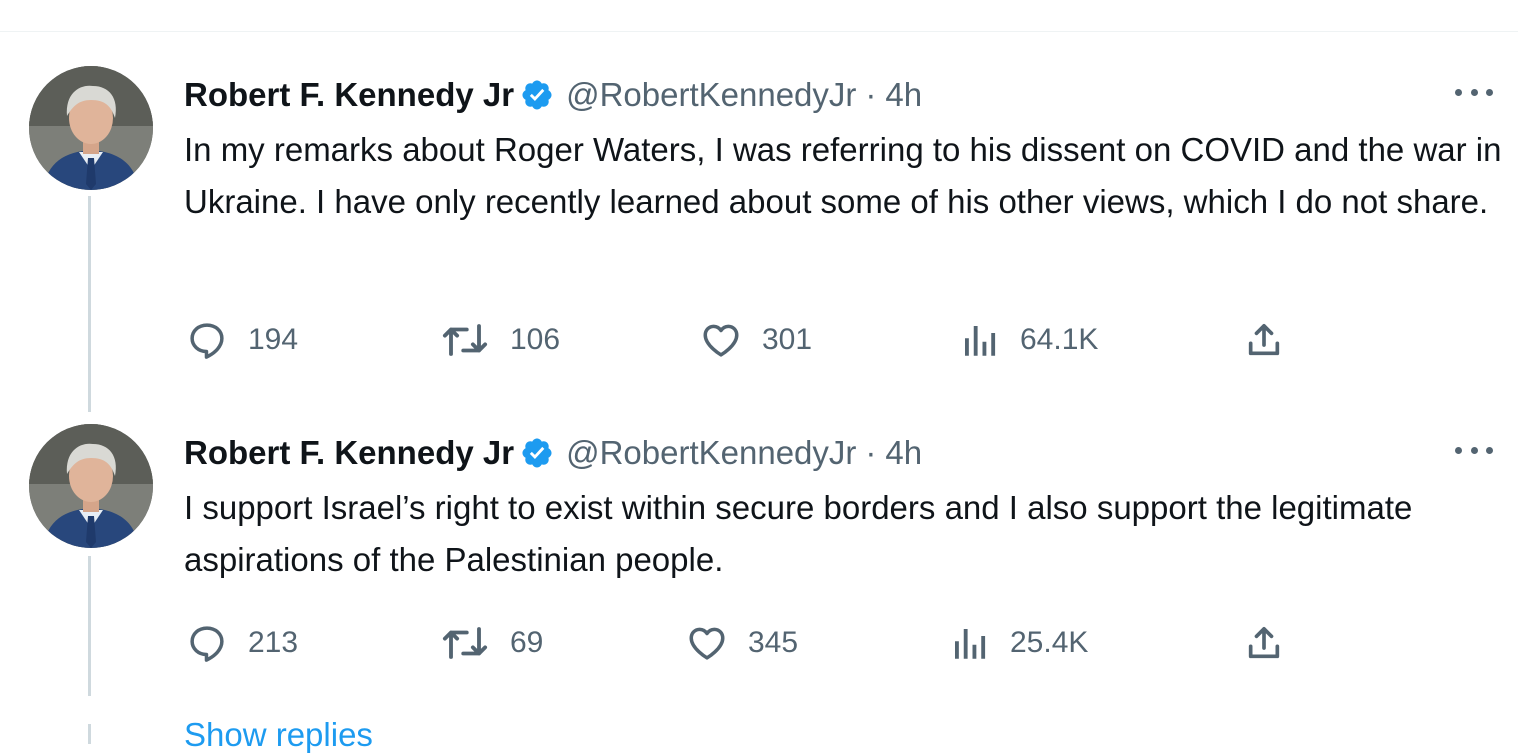 This screenshot has height=754, width=1518. What do you see at coordinates (491, 643) in the screenshot?
I see `retweet-button: 69` at bounding box center [491, 643].